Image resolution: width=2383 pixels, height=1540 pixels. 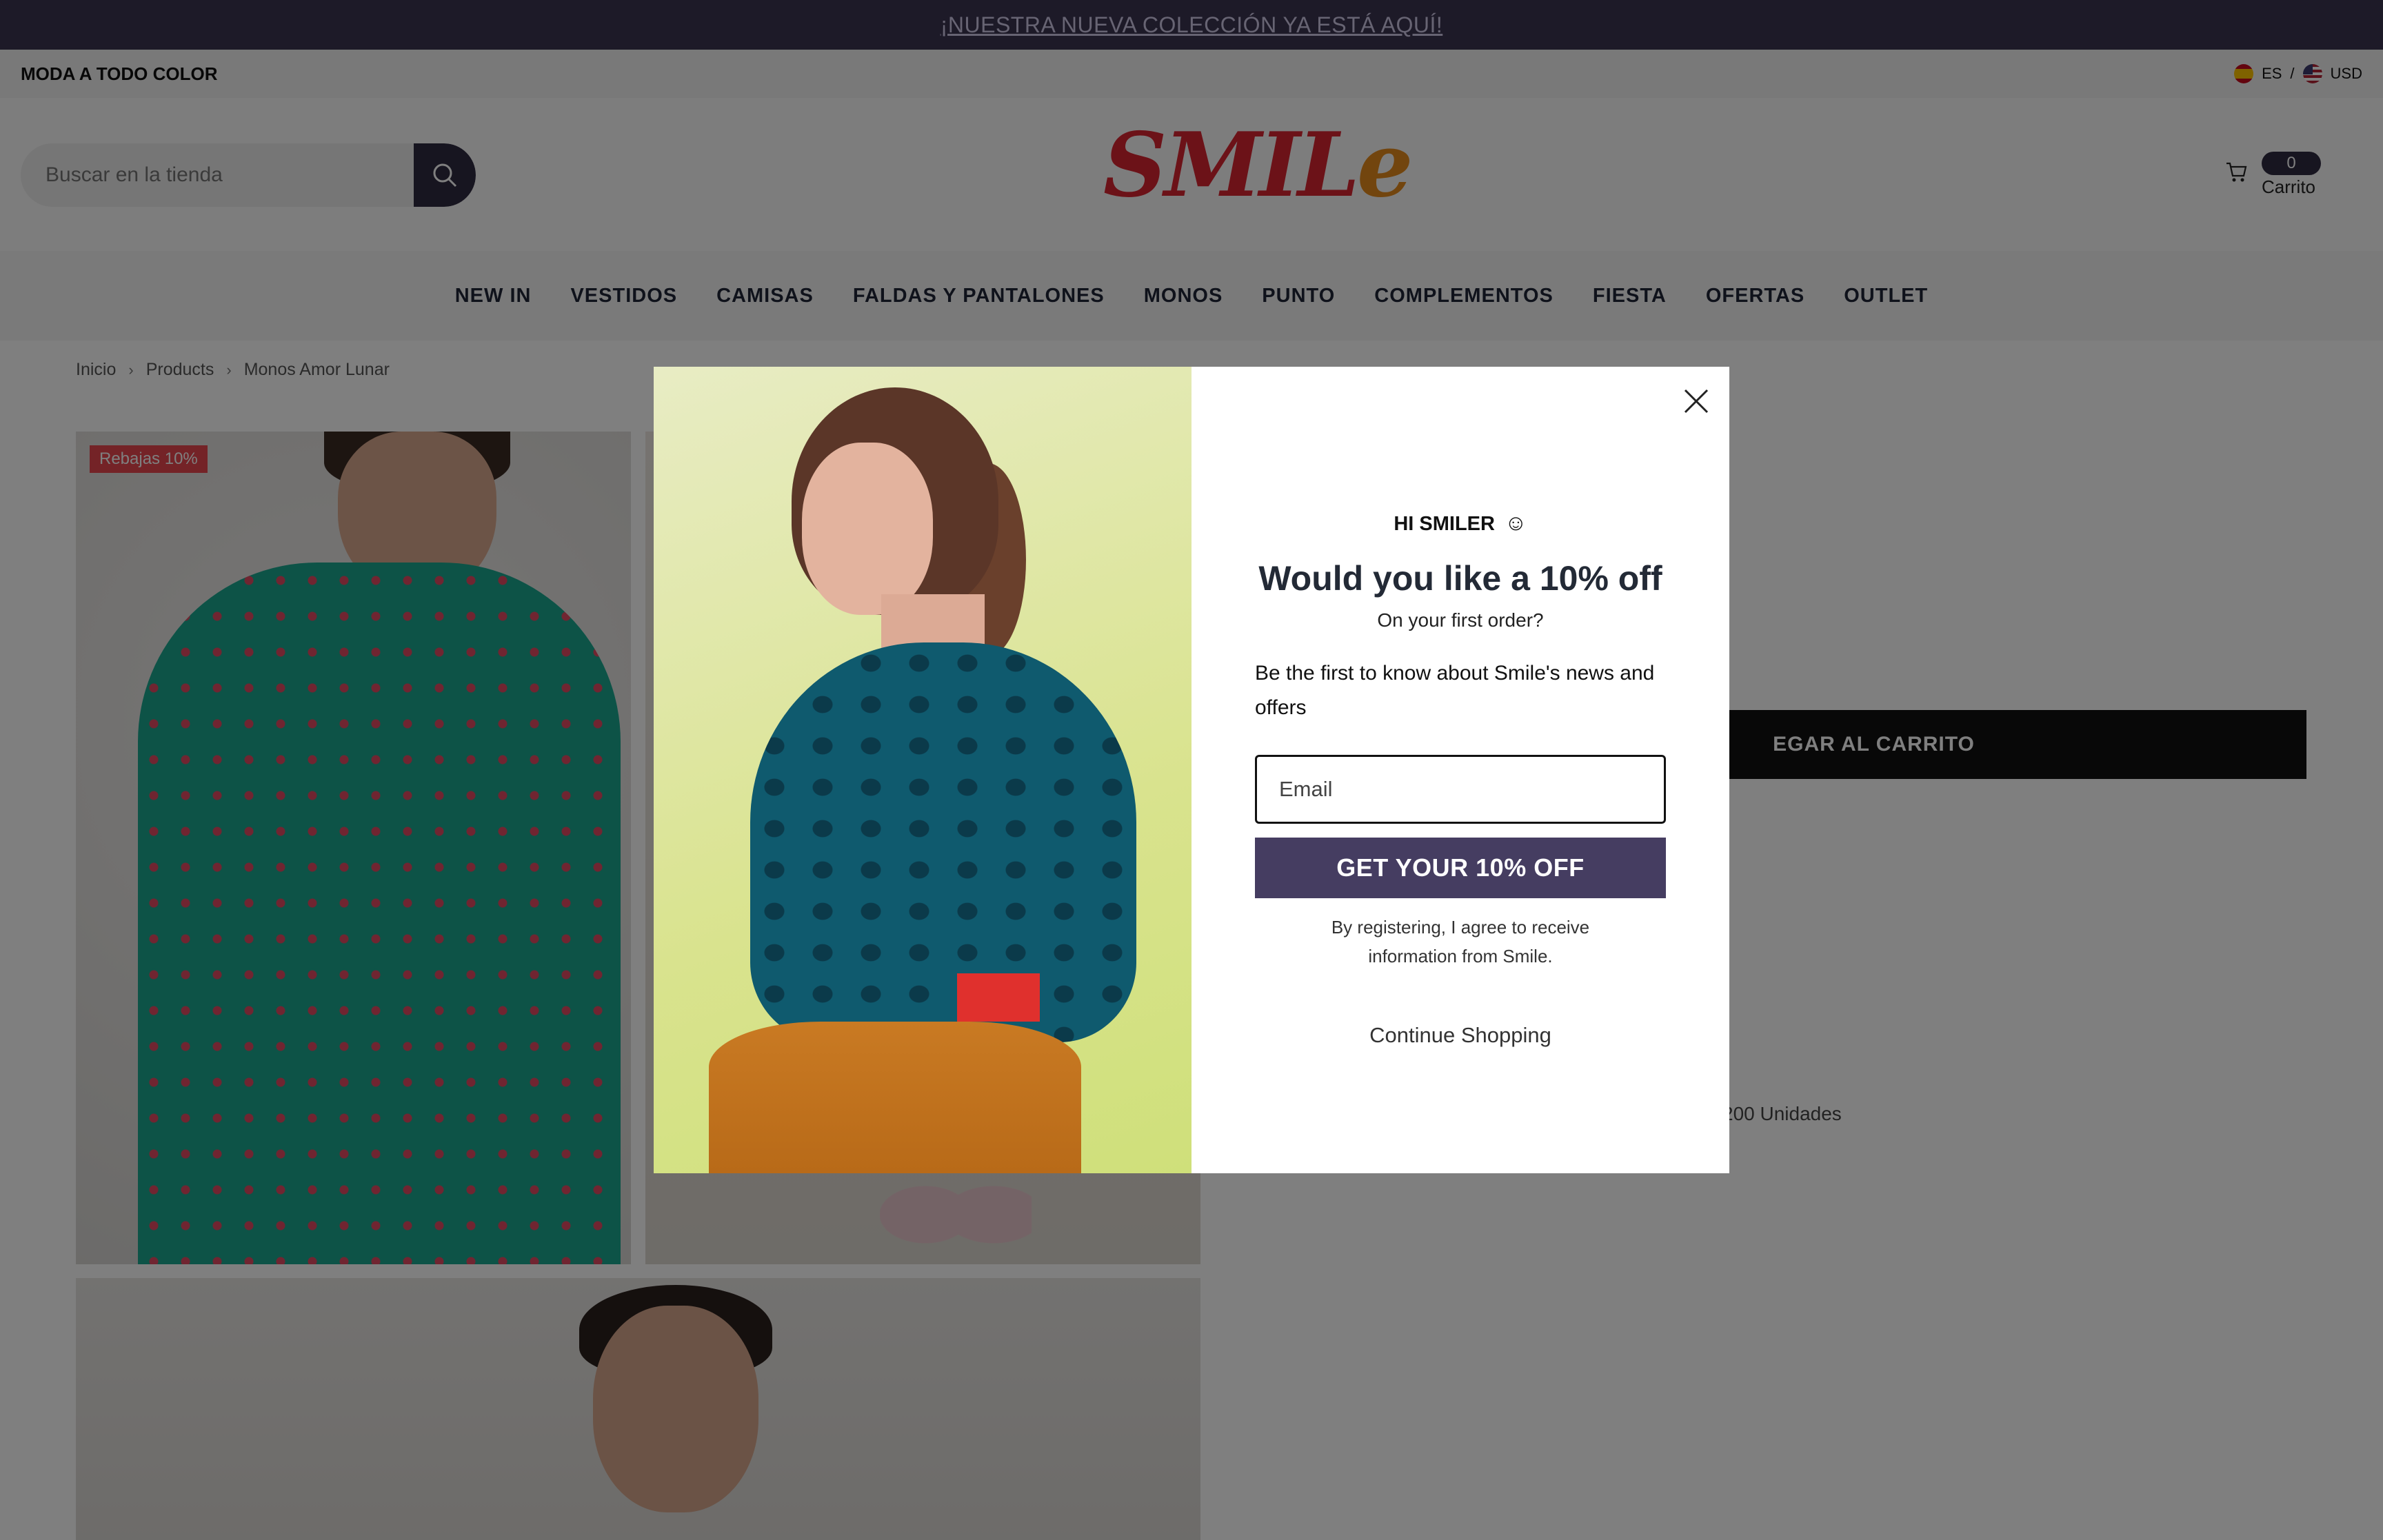 What do you see at coordinates (998, 998) in the screenshot?
I see `model-belt` at bounding box center [998, 998].